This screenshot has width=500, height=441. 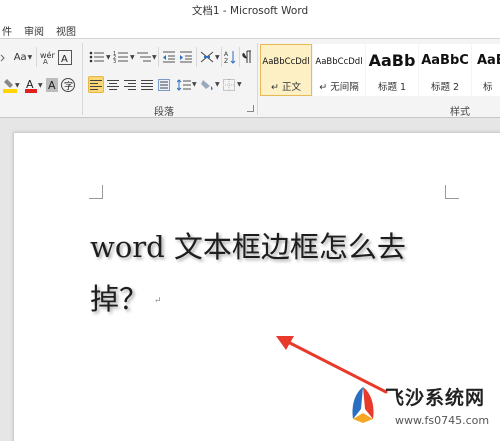 What do you see at coordinates (363, 405) in the screenshot?
I see `watermark-logo-icon` at bounding box center [363, 405].